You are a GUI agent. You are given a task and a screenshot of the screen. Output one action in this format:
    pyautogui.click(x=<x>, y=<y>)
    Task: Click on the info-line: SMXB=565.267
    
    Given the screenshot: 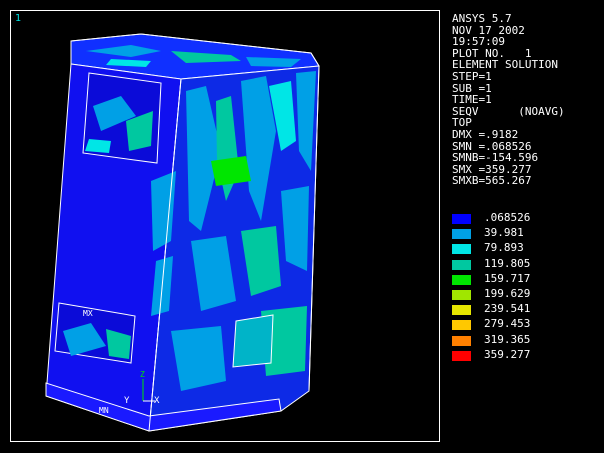 What is the action you would take?
    pyautogui.click(x=492, y=181)
    